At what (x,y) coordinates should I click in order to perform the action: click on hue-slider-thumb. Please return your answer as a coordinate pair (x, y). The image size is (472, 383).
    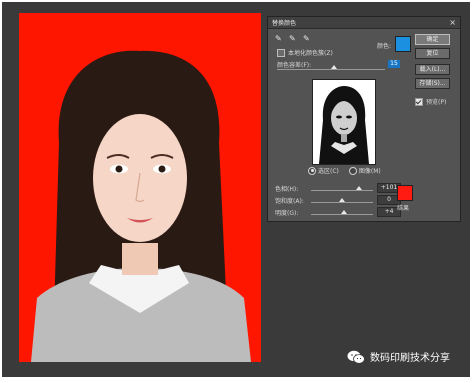
    Looking at the image, I should click on (359, 188).